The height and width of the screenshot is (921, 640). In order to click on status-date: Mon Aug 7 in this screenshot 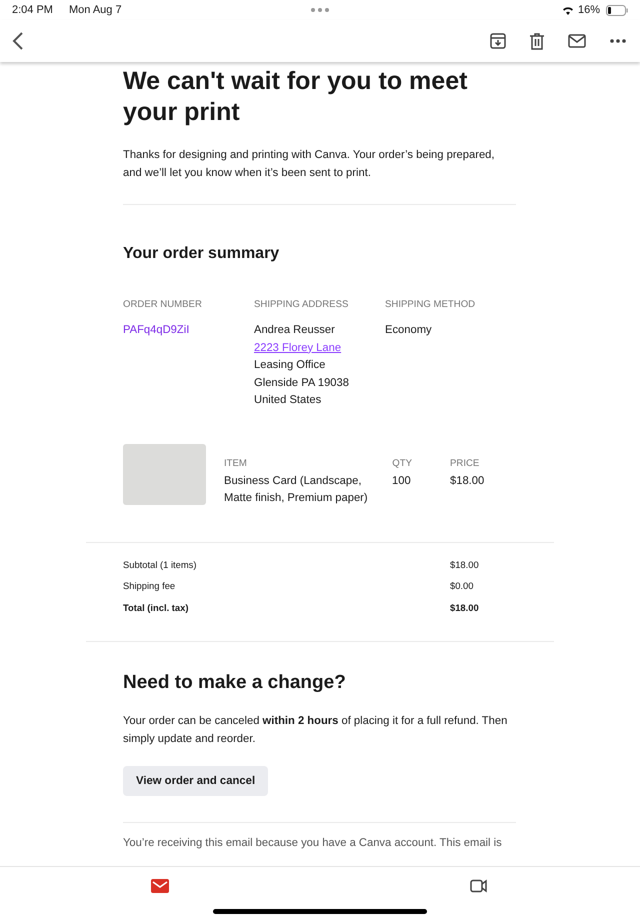, I will do `click(95, 10)`.